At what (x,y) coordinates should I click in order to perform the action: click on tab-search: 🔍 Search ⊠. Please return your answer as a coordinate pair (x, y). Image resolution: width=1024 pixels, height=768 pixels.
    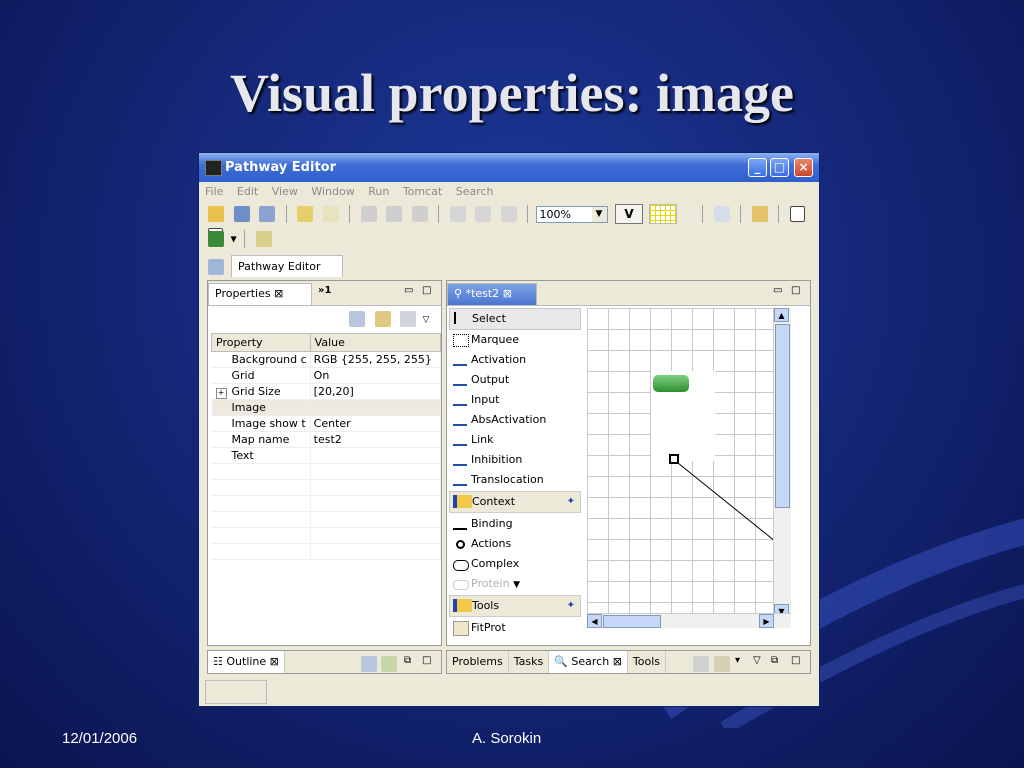
    Looking at the image, I should click on (588, 662).